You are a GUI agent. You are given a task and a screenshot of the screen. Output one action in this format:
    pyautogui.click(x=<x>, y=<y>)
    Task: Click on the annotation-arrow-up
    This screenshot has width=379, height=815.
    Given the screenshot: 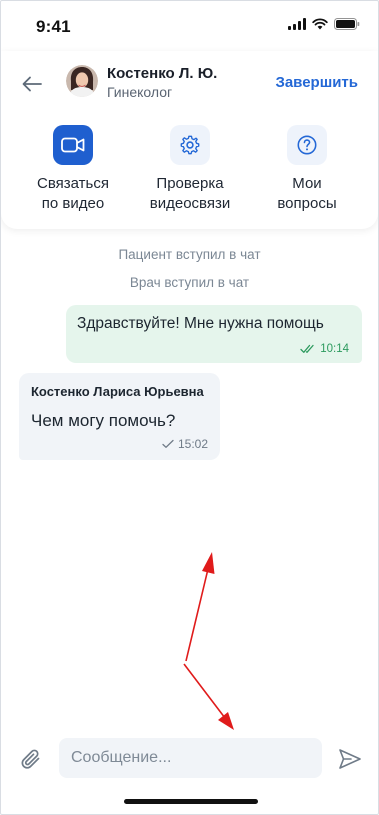 What is the action you would take?
    pyautogui.click(x=200, y=607)
    